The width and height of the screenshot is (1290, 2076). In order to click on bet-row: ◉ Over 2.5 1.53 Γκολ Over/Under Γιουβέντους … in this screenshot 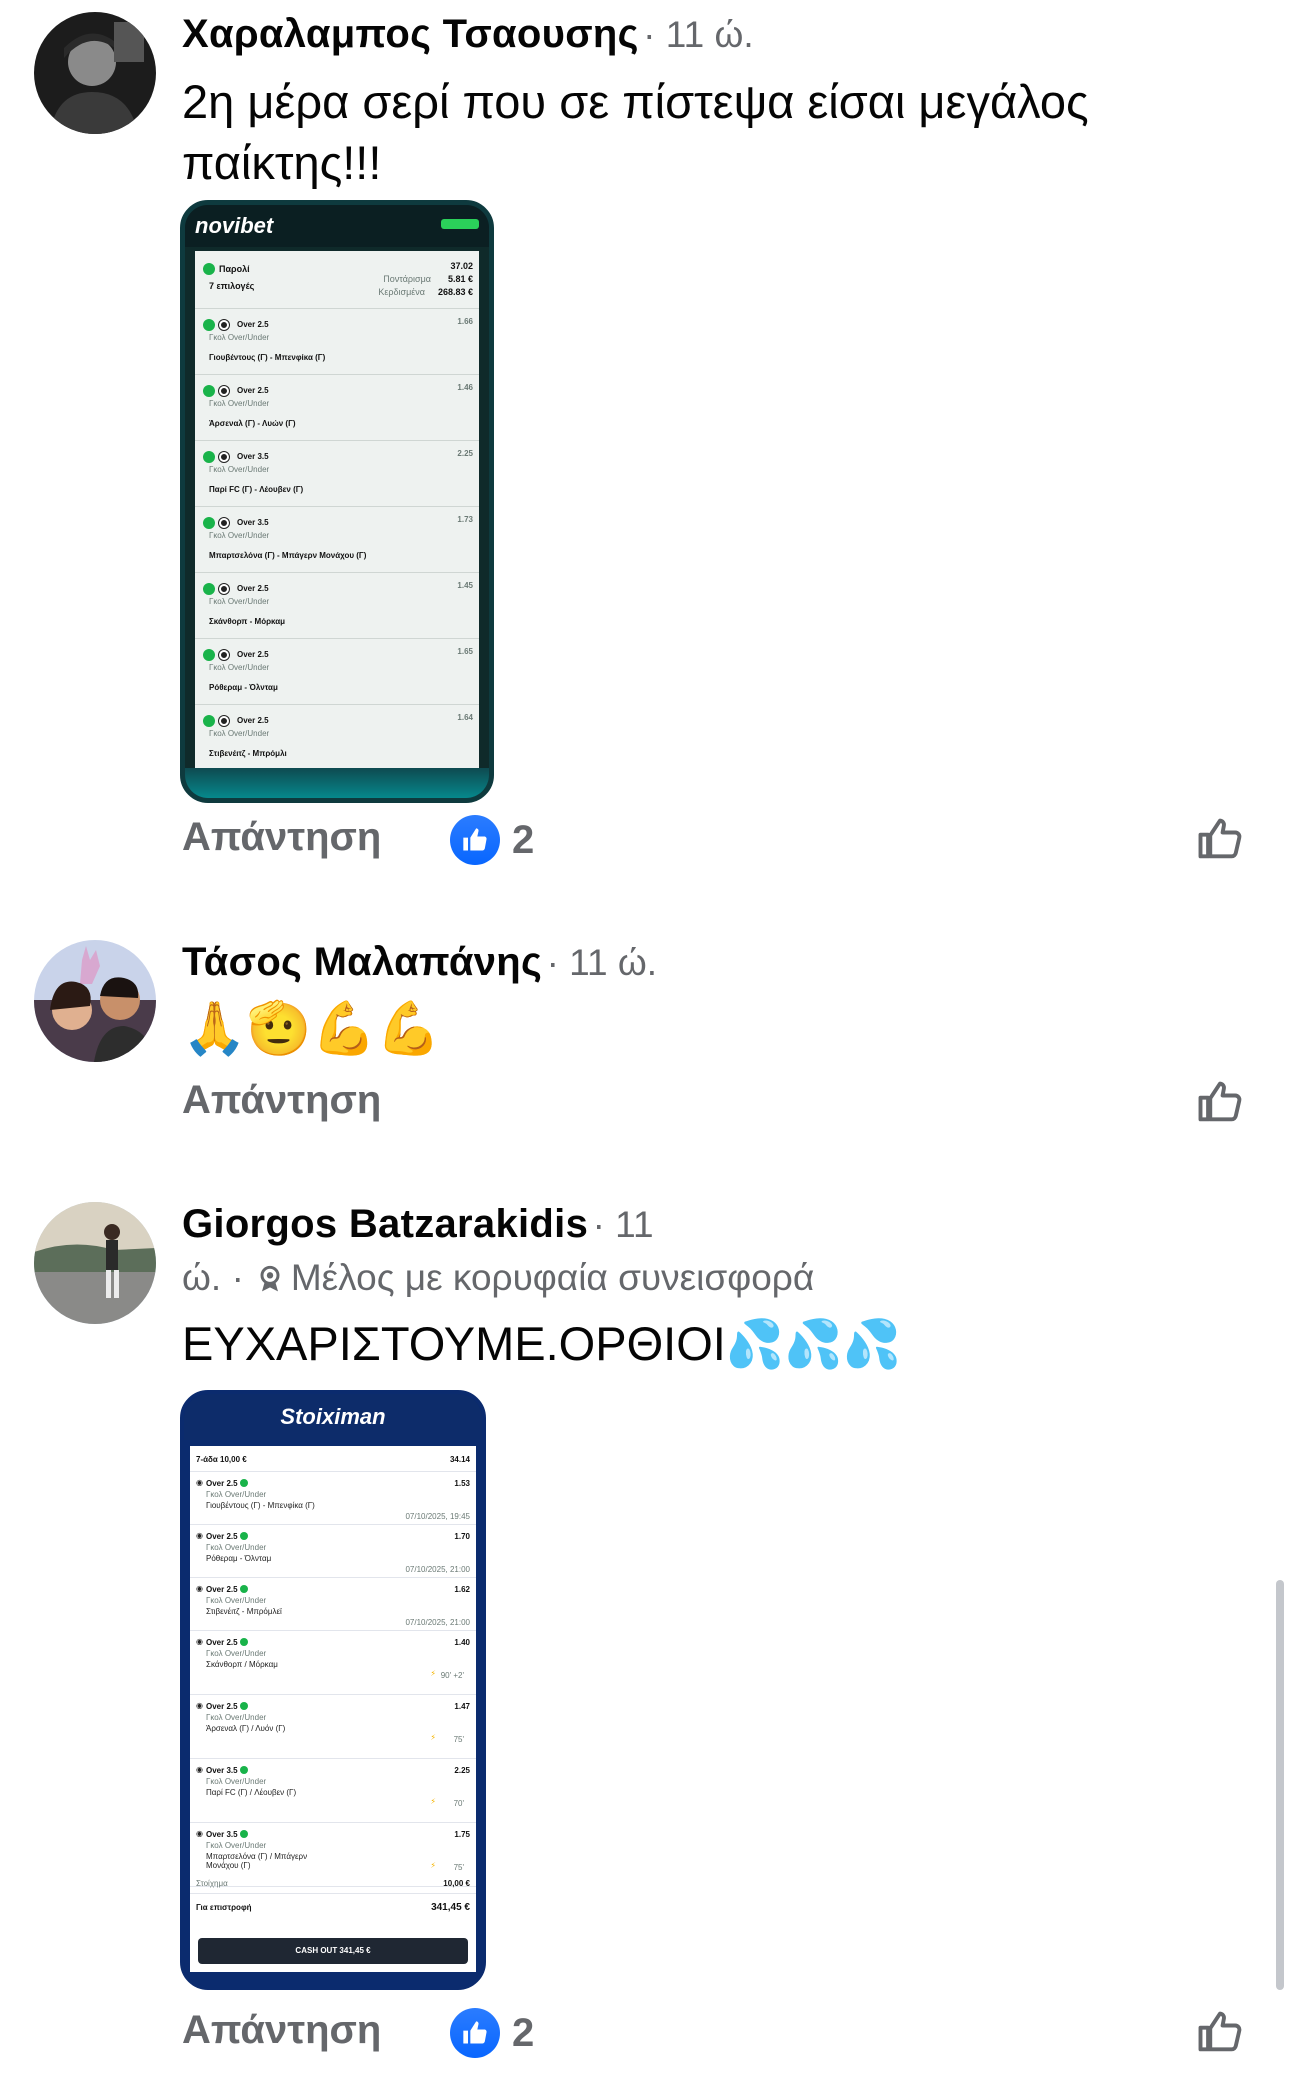, I will do `click(333, 1498)`.